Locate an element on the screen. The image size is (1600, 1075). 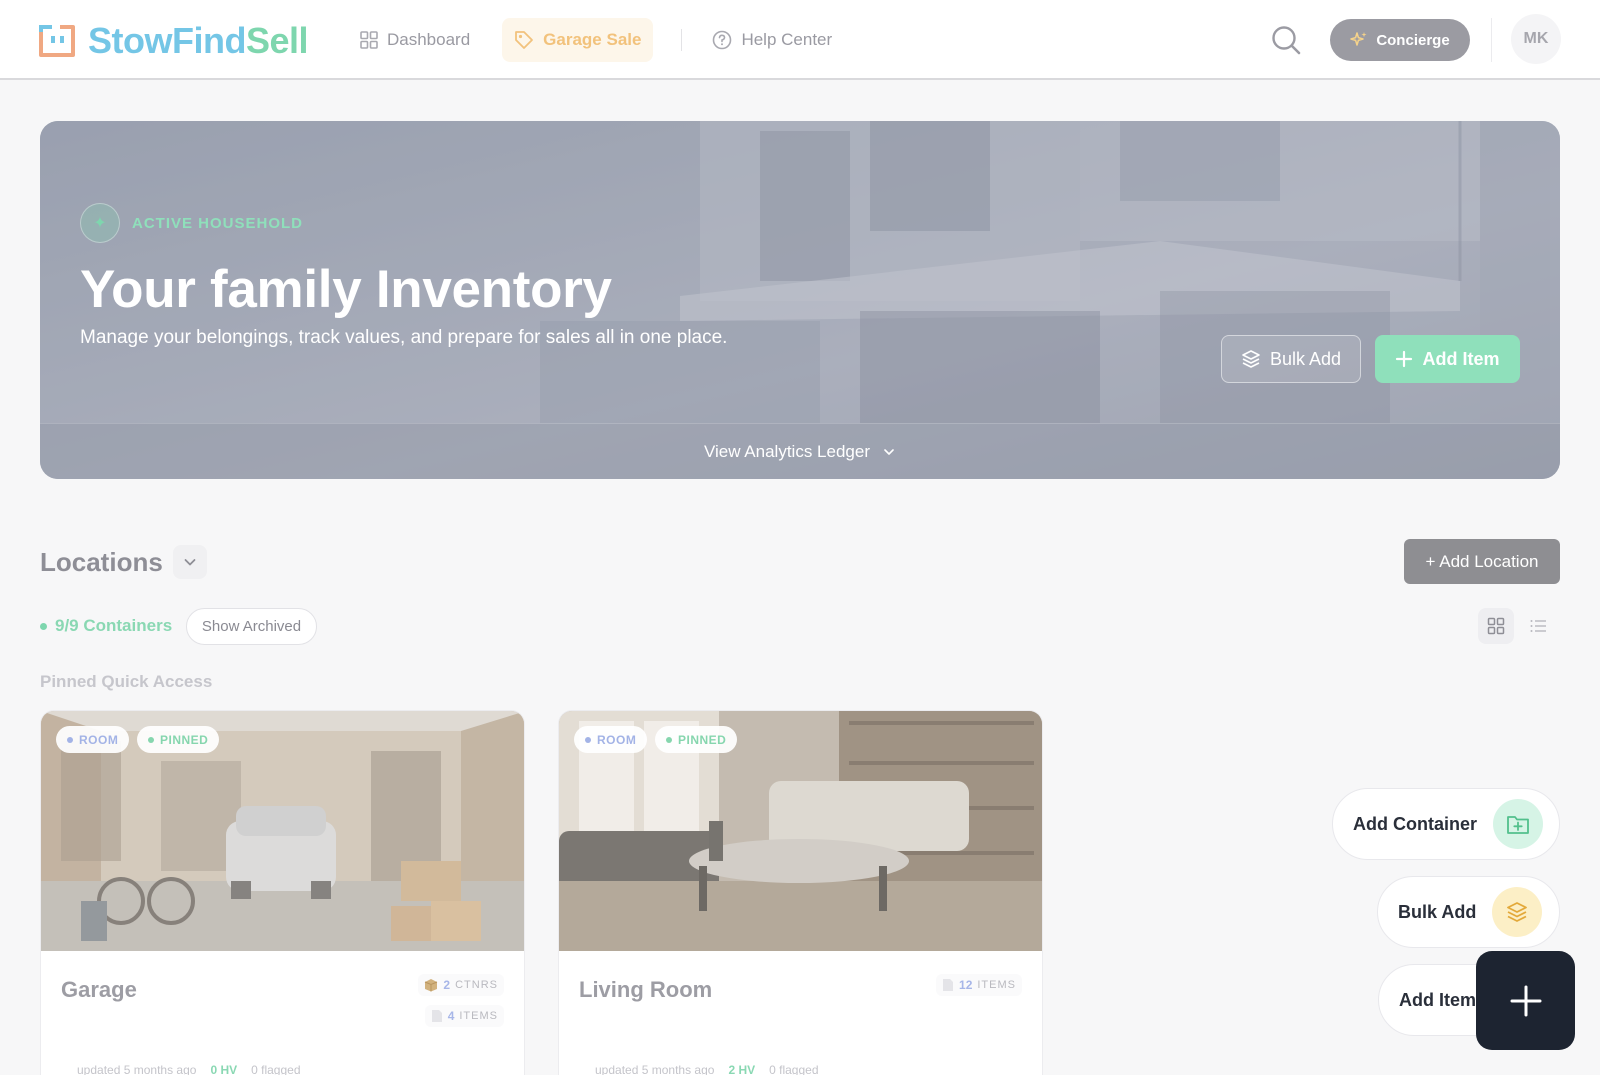
show-archived-button: Show Archived is located at coordinates (251, 626).